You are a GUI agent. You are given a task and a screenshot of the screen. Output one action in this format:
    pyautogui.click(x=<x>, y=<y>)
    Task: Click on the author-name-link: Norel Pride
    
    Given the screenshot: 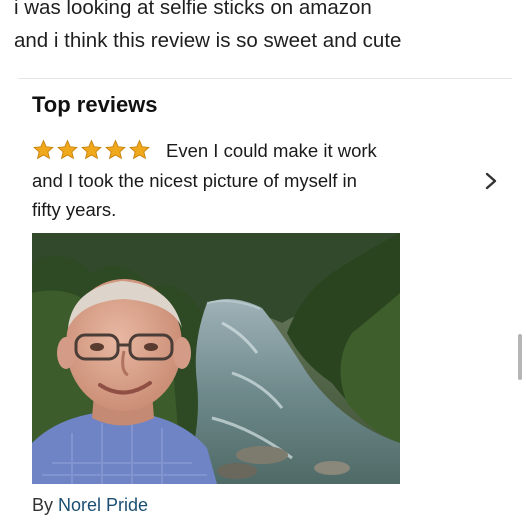 What is the action you would take?
    pyautogui.click(x=103, y=505)
    